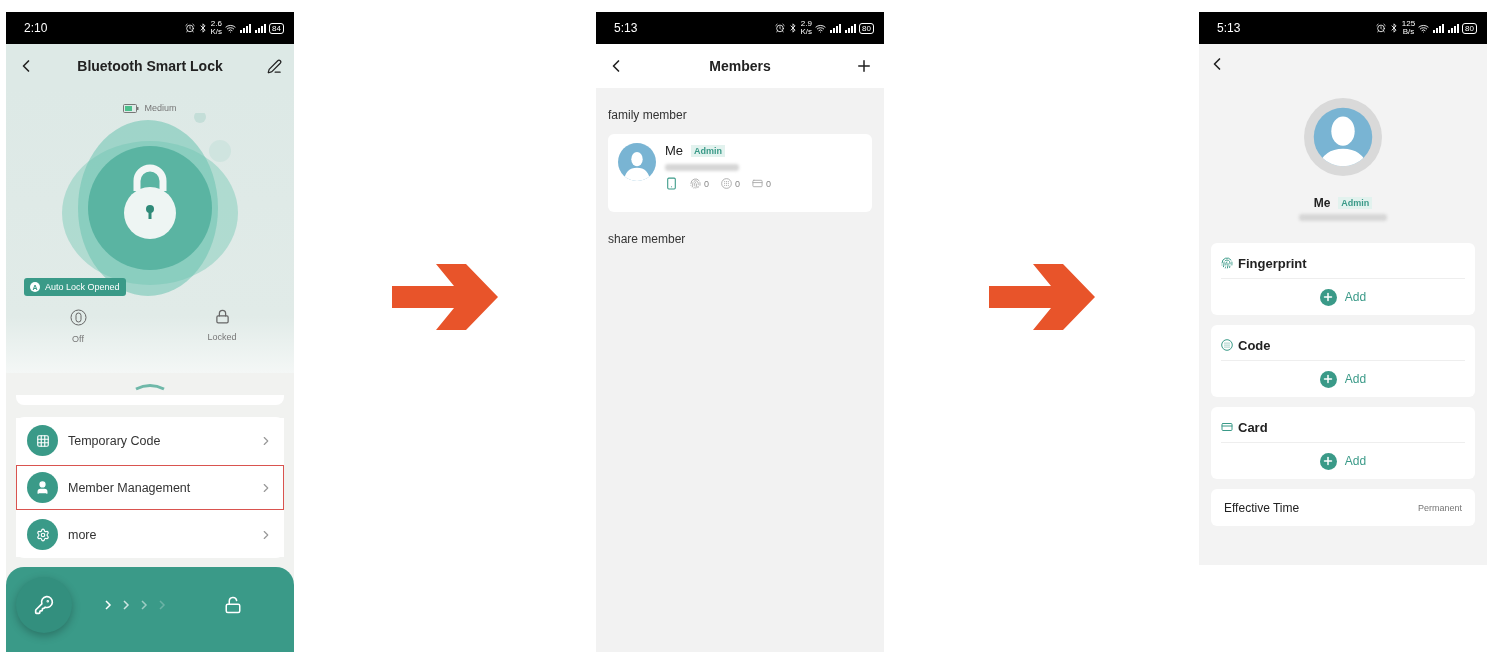 The width and height of the screenshot is (1488, 652). What do you see at coordinates (150, 387) in the screenshot?
I see `collapse-handle-icon` at bounding box center [150, 387].